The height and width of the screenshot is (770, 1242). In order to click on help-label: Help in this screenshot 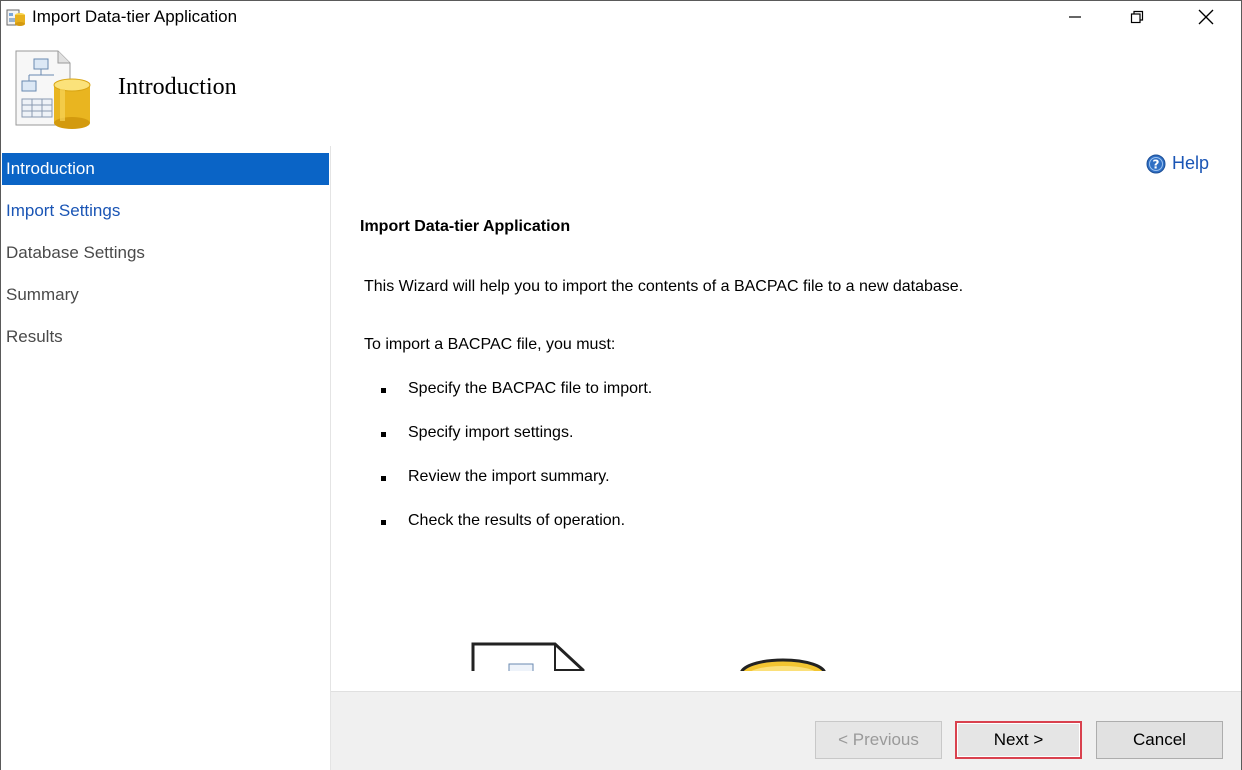, I will do `click(1191, 163)`.